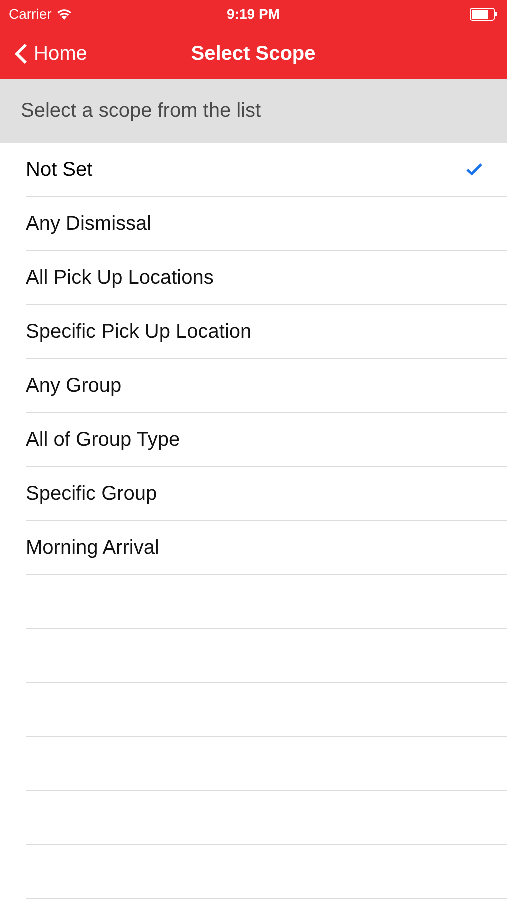 Image resolution: width=507 pixels, height=900 pixels. What do you see at coordinates (30, 14) in the screenshot?
I see `carrier-label: Carrier` at bounding box center [30, 14].